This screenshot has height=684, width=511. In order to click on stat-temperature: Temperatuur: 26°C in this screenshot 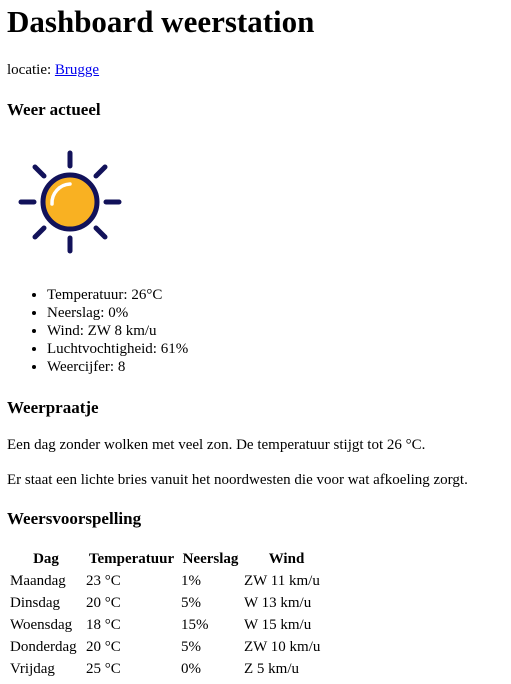, I will do `click(117, 295)`.